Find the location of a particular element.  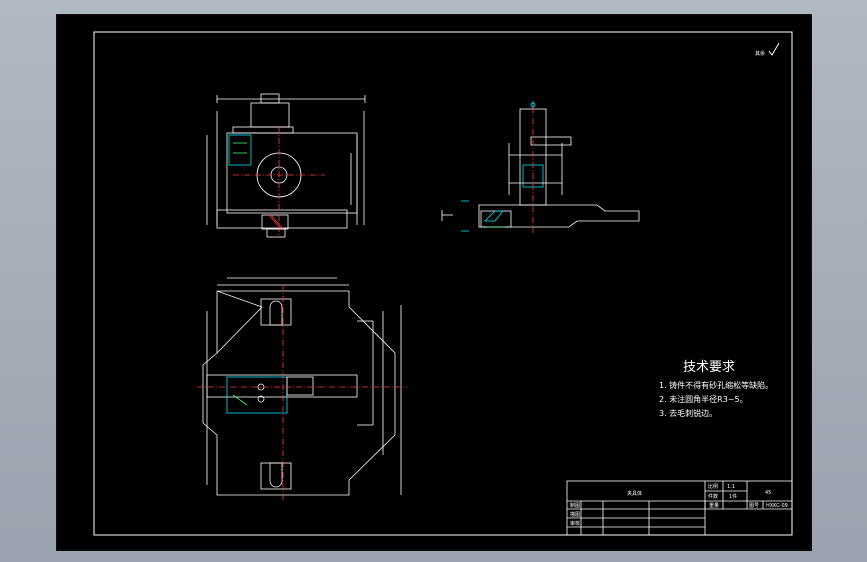

roughness-symbol: 其余 is located at coordinates (767, 49).